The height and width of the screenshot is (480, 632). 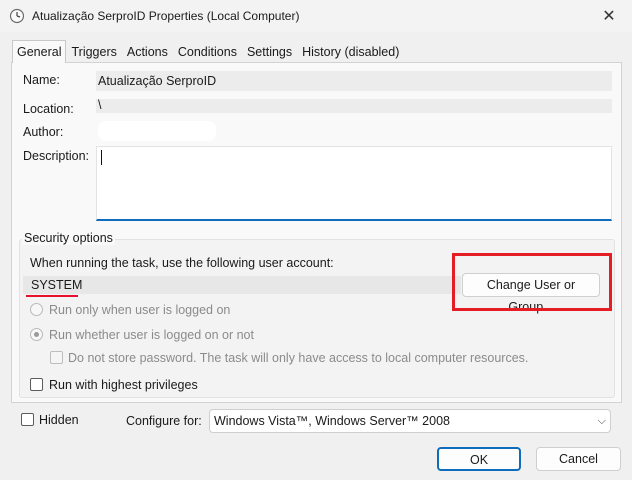 What do you see at coordinates (48, 109) in the screenshot?
I see `location-label: Location:` at bounding box center [48, 109].